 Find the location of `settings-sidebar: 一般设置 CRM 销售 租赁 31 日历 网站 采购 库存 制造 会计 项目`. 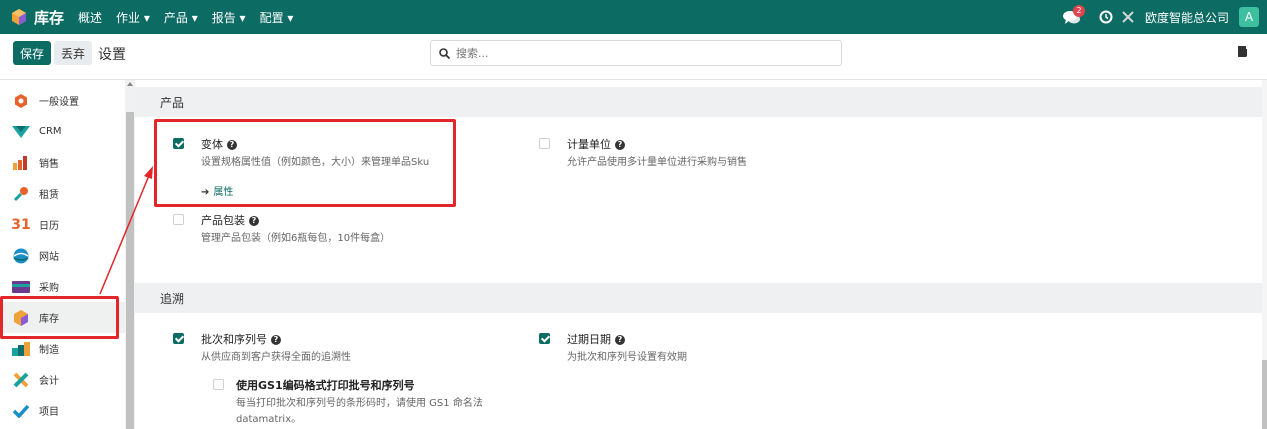

settings-sidebar: 一般设置 CRM 销售 租赁 31 日历 网站 采购 库存 制造 会计 项目 is located at coordinates (62, 254).